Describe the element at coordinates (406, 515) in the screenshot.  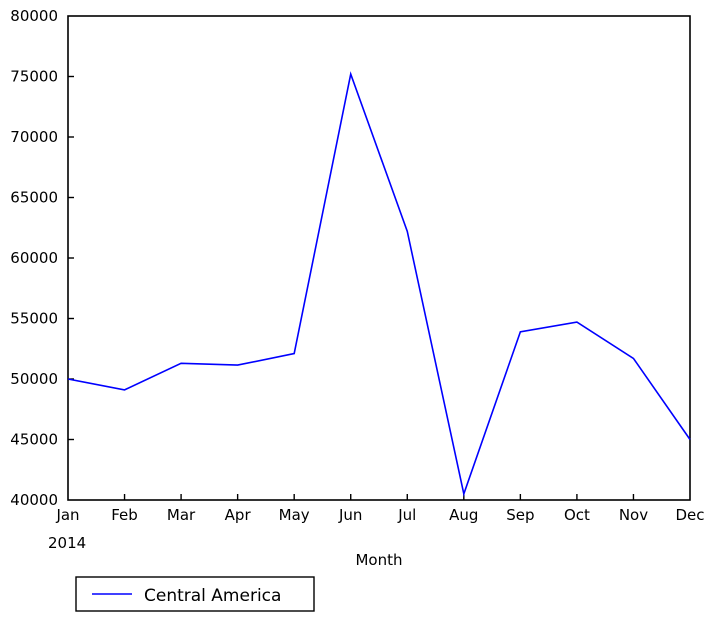
I see `x-tick-label: Jul` at that location.